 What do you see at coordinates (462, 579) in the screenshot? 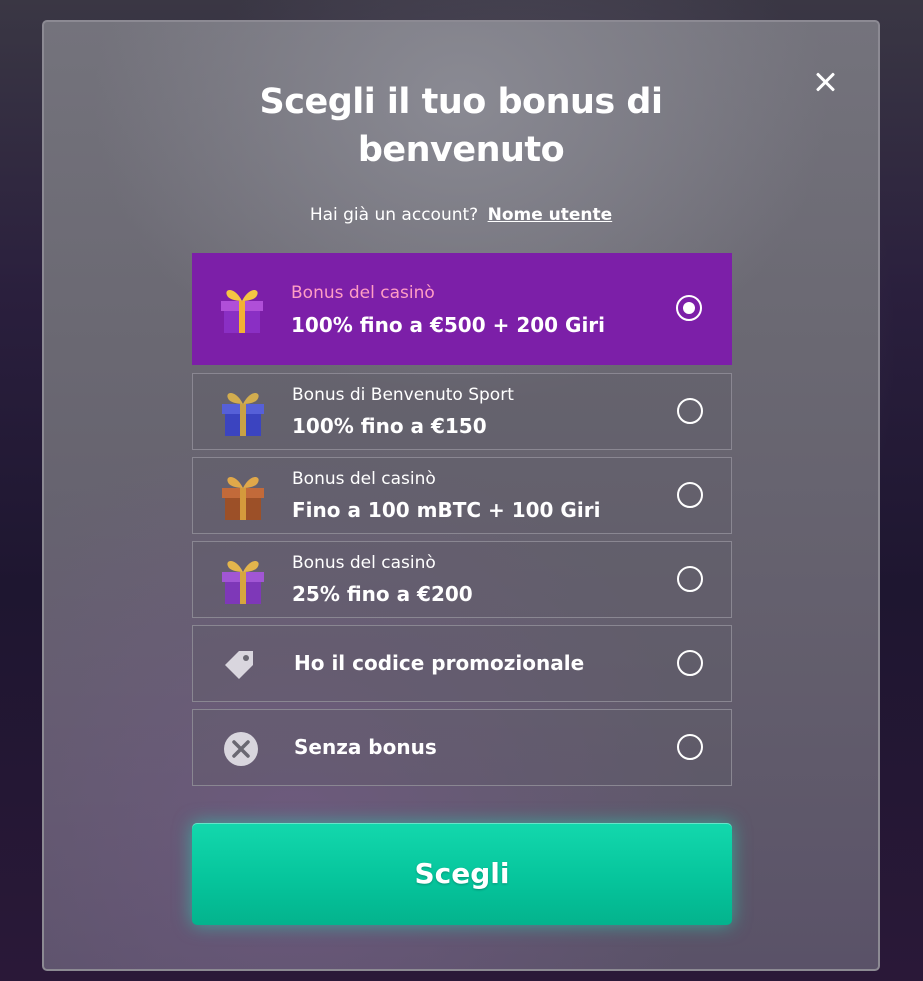
I see `bonus-option-casino-200: Bonus del casinò 25% fino a €200` at bounding box center [462, 579].